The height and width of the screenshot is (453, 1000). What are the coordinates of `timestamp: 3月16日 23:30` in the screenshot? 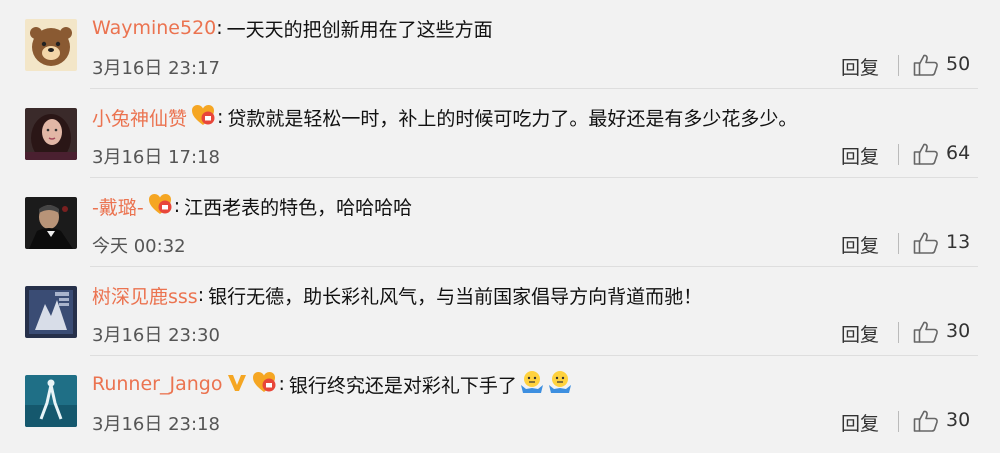 It's located at (156, 335).